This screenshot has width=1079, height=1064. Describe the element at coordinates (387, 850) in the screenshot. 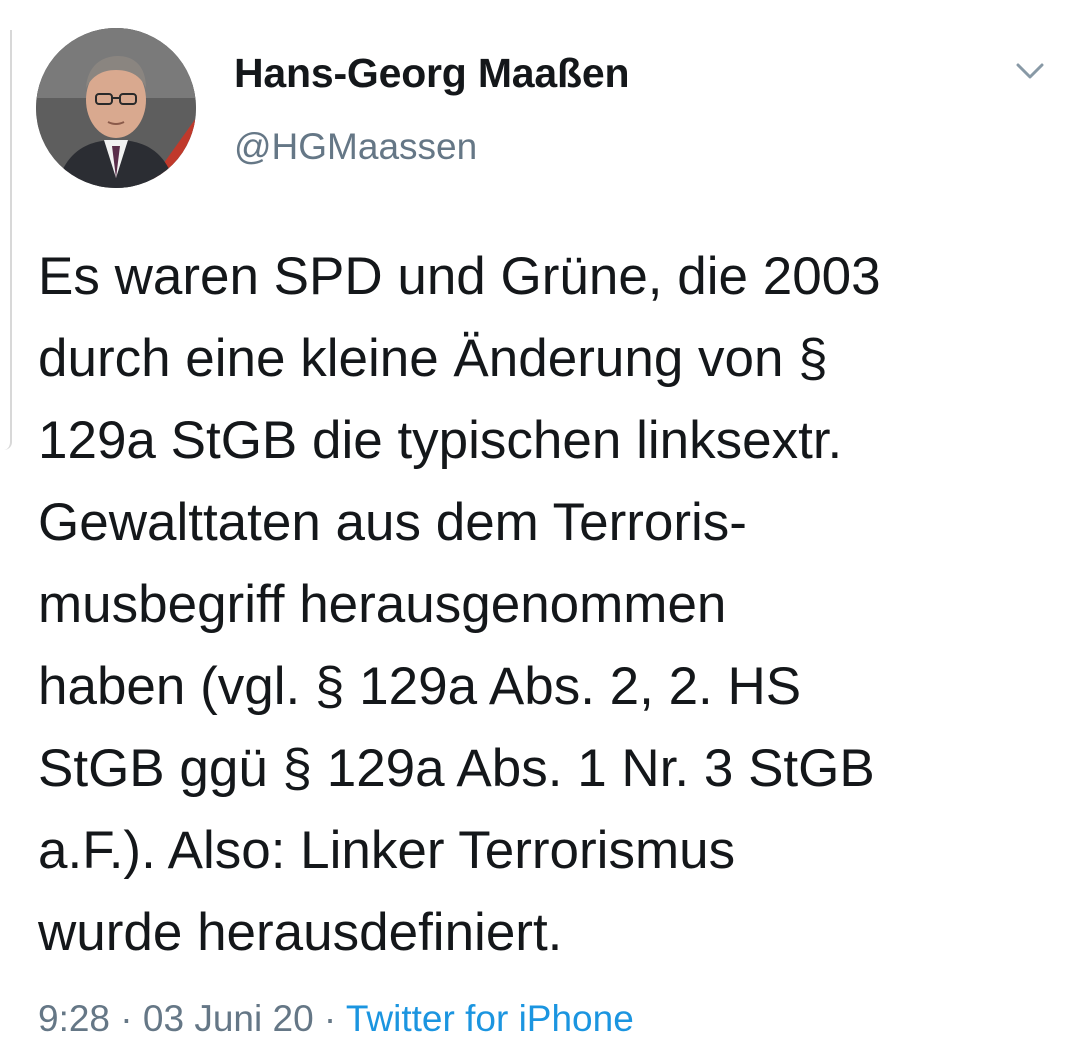

I see `tweet-text-line: a.F.). Also: Linker Terrorismus` at that location.